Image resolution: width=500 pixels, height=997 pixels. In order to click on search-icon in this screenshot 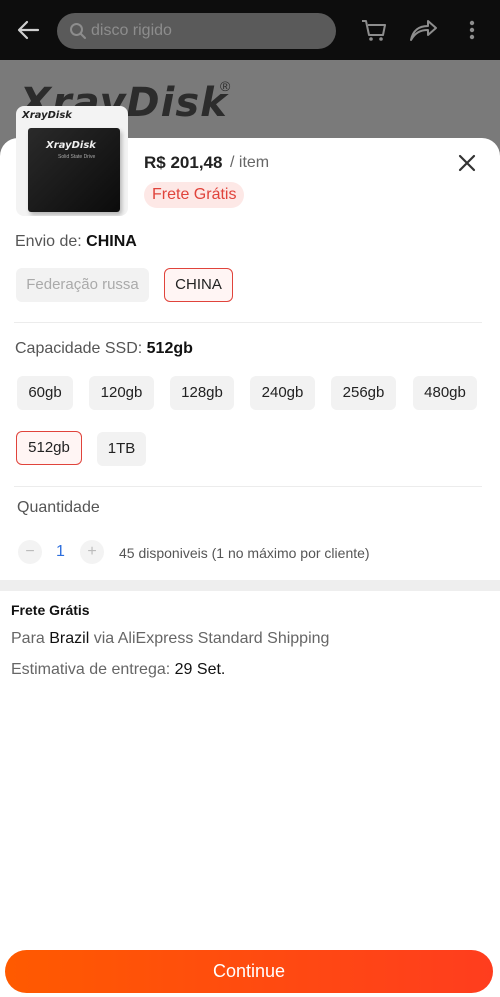, I will do `click(78, 31)`.